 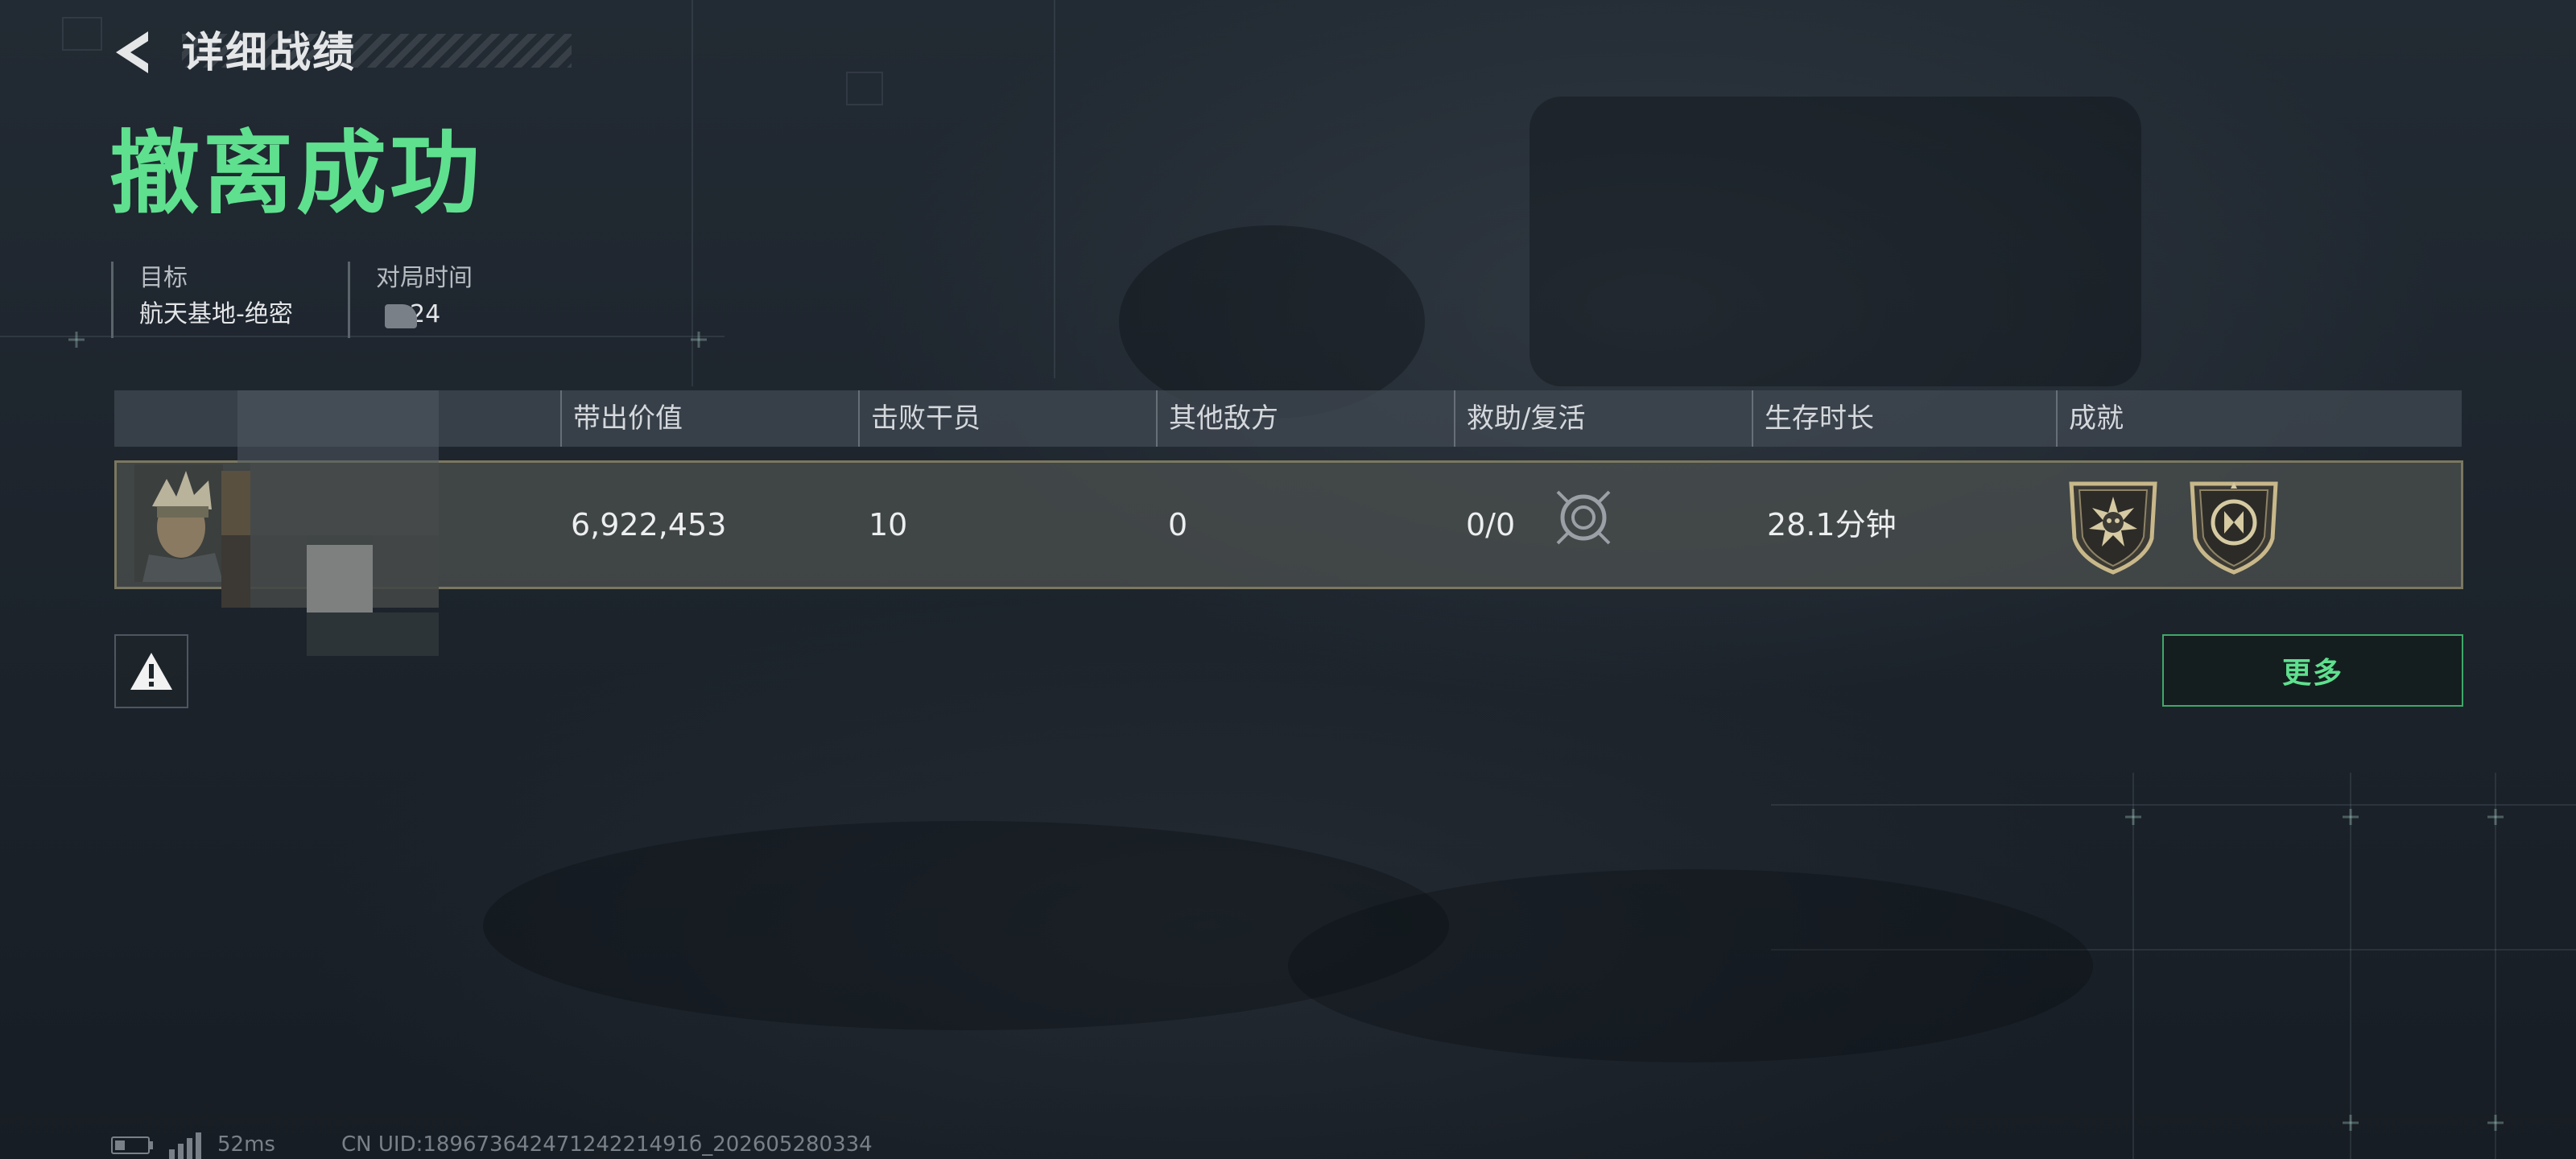 I want to click on target-label: 目标, so click(x=163, y=278).